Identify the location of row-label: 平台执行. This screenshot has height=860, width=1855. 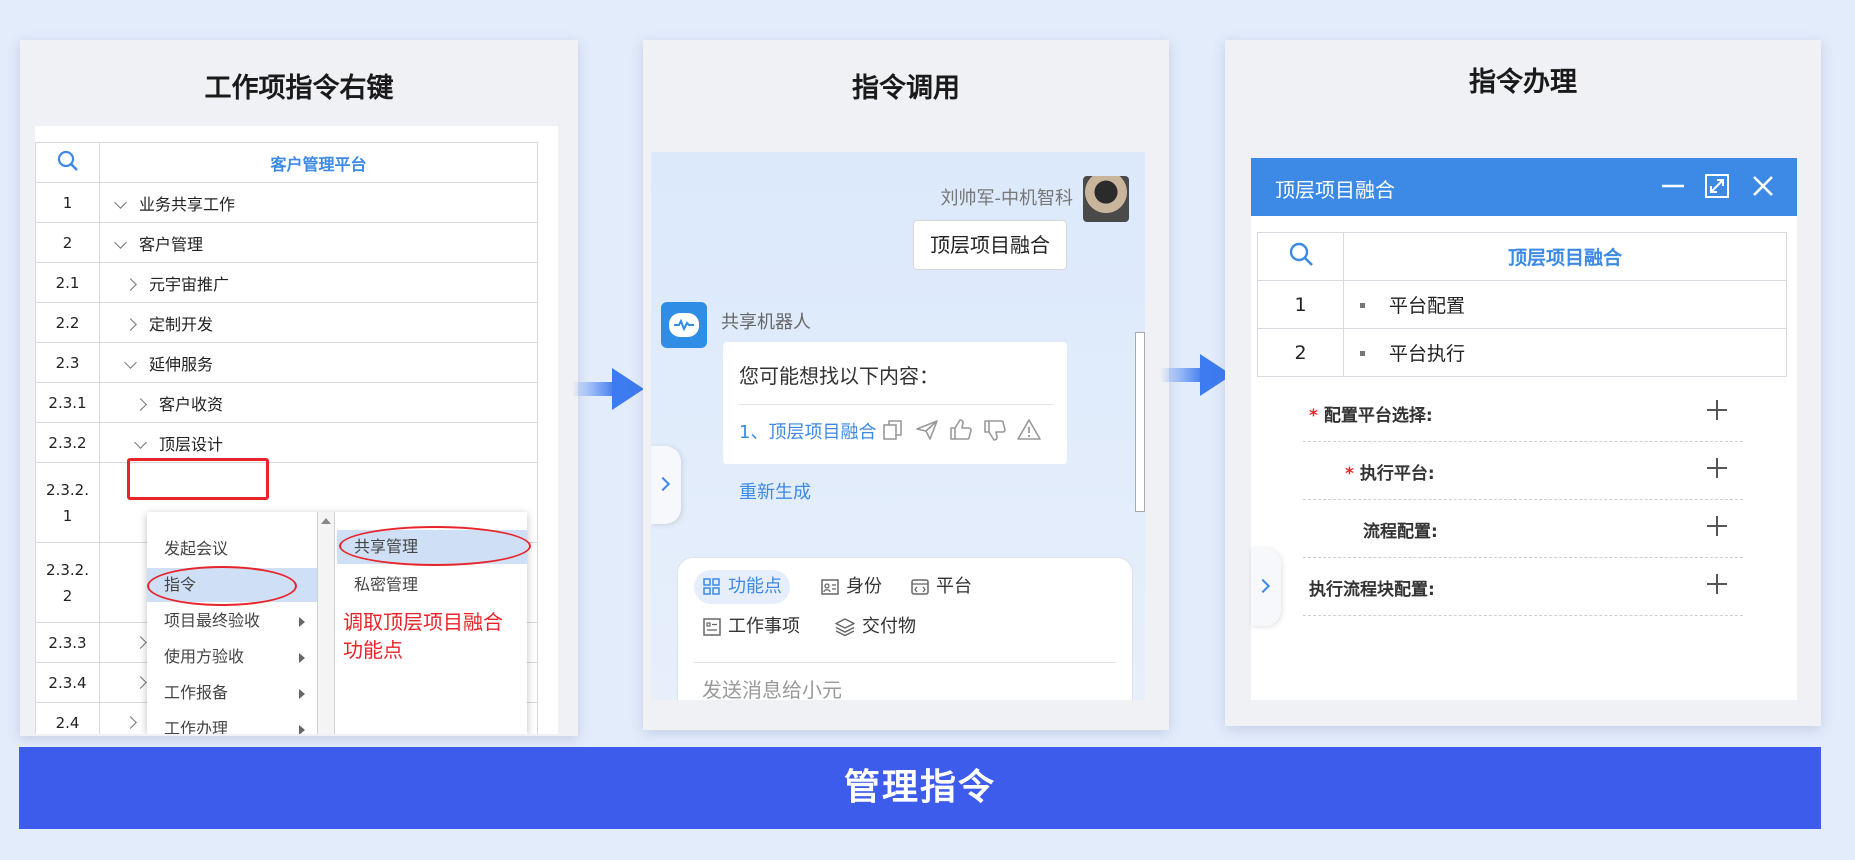
(1427, 354).